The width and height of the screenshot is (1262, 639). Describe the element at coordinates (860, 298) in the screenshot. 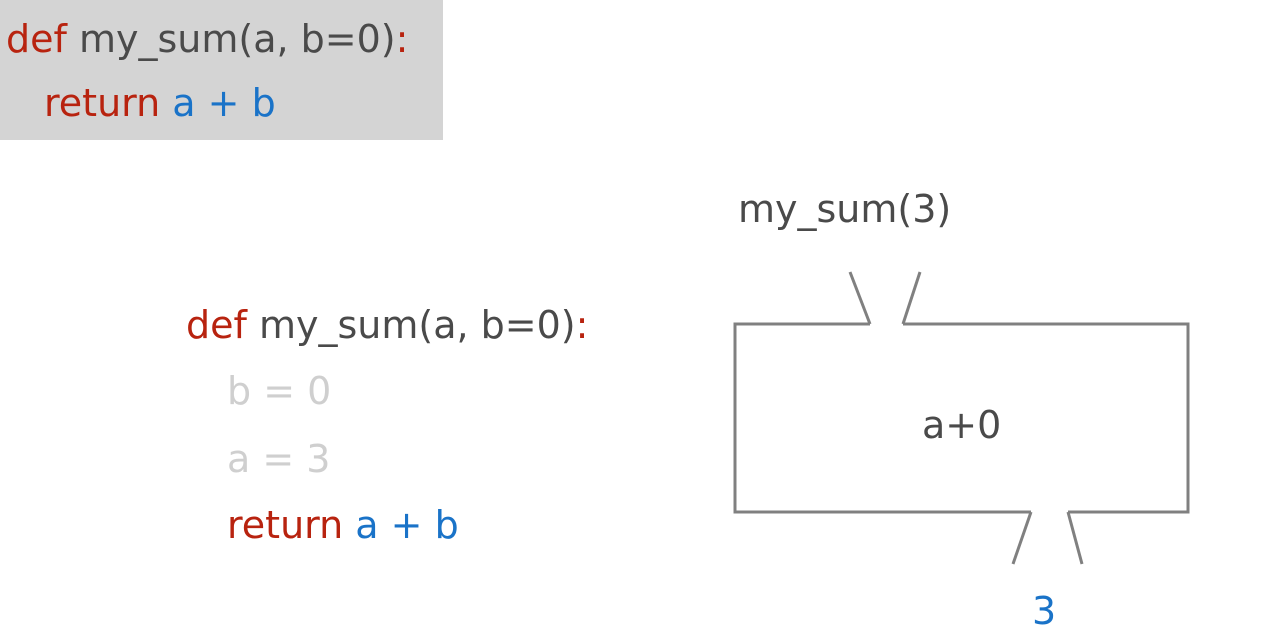

I see `input-funnel-left` at that location.